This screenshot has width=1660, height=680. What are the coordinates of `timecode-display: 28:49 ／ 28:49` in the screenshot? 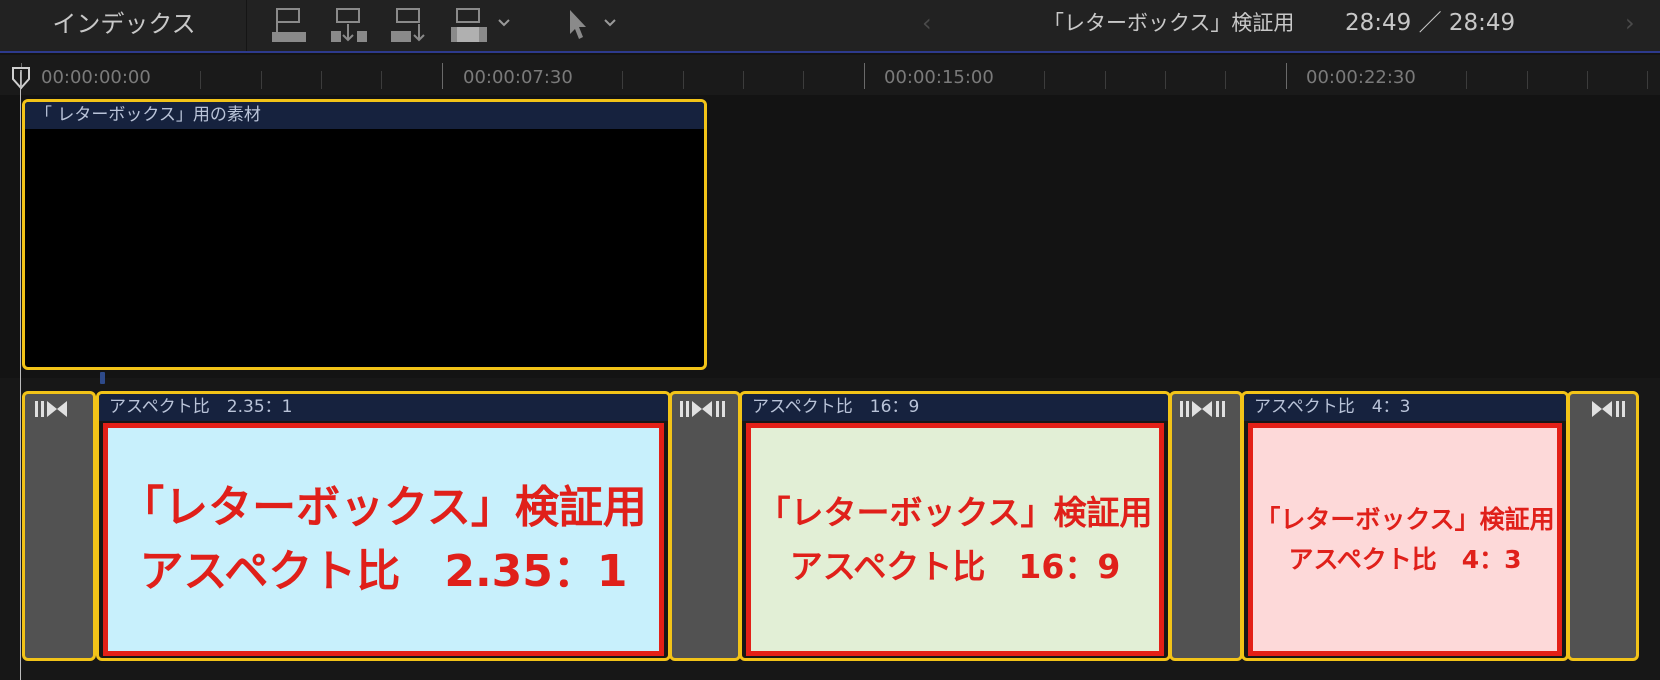 It's located at (1430, 23).